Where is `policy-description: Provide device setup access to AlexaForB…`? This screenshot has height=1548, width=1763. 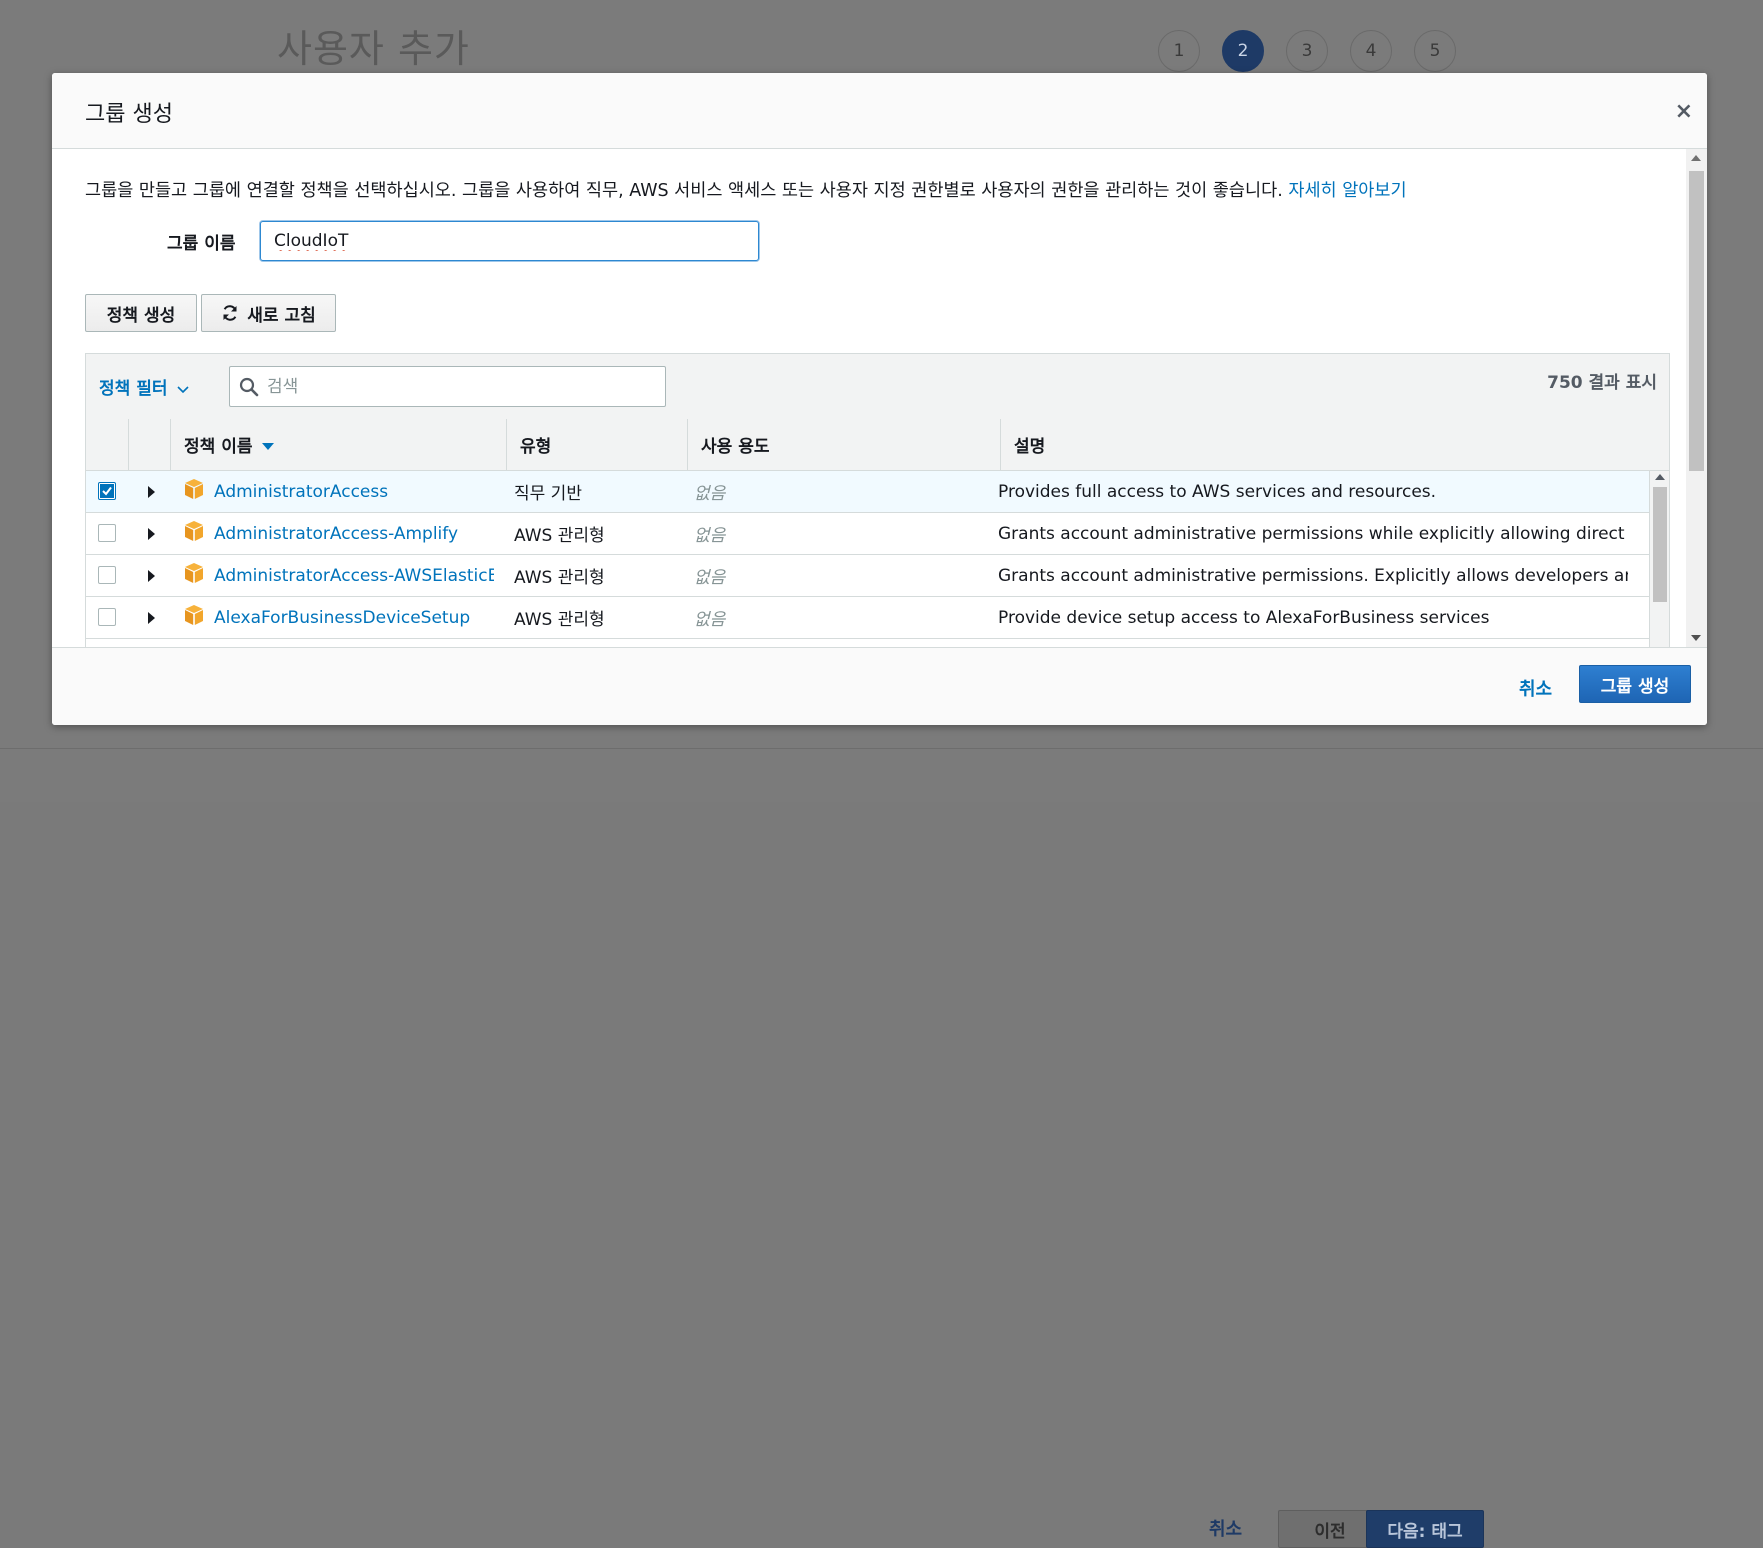
policy-description: Provide device setup access to AlexaForB… is located at coordinates (1244, 617).